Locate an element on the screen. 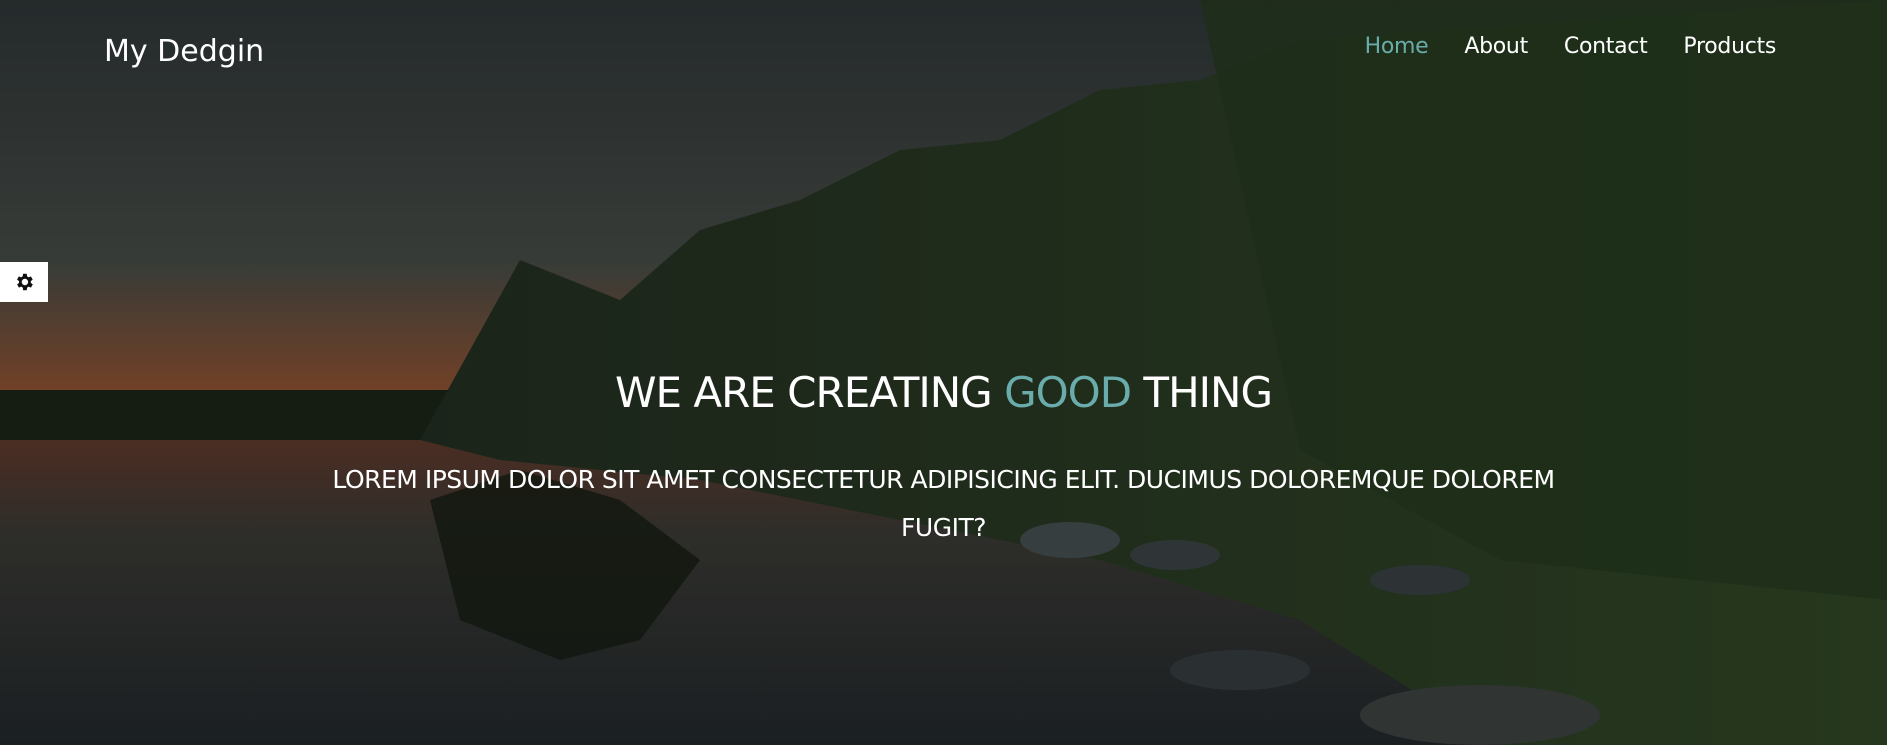 The height and width of the screenshot is (745, 1887). hero-title-part1: WE ARE CREATING is located at coordinates (809, 392).